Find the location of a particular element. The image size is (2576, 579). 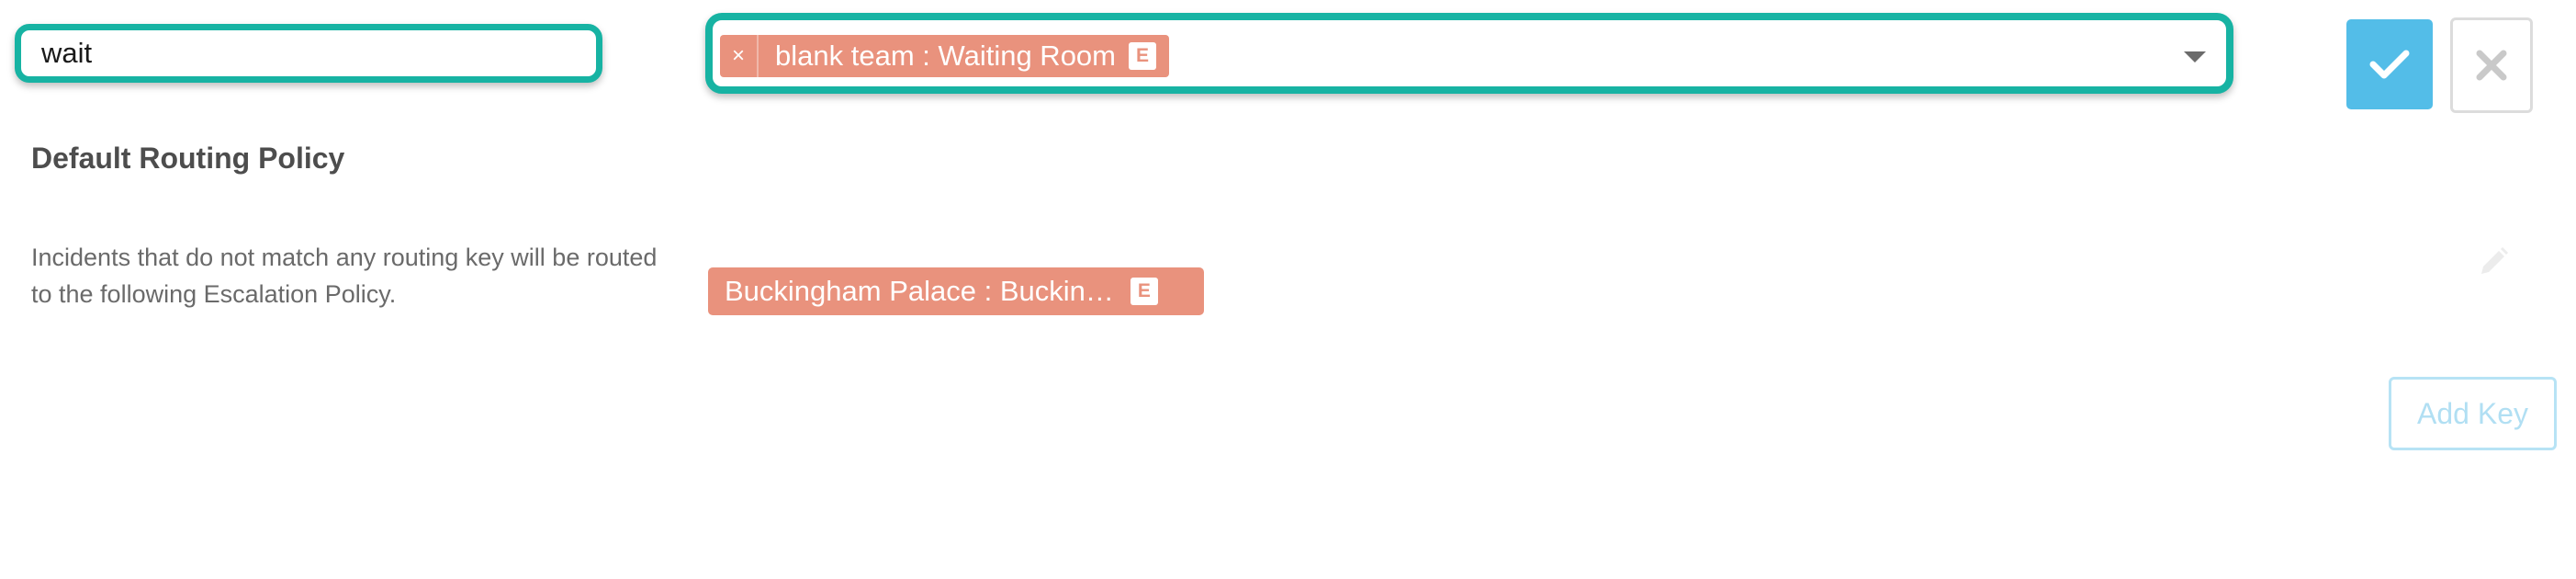

escalation-policy-select: × blank team : Waiting Room E is located at coordinates (1469, 53).